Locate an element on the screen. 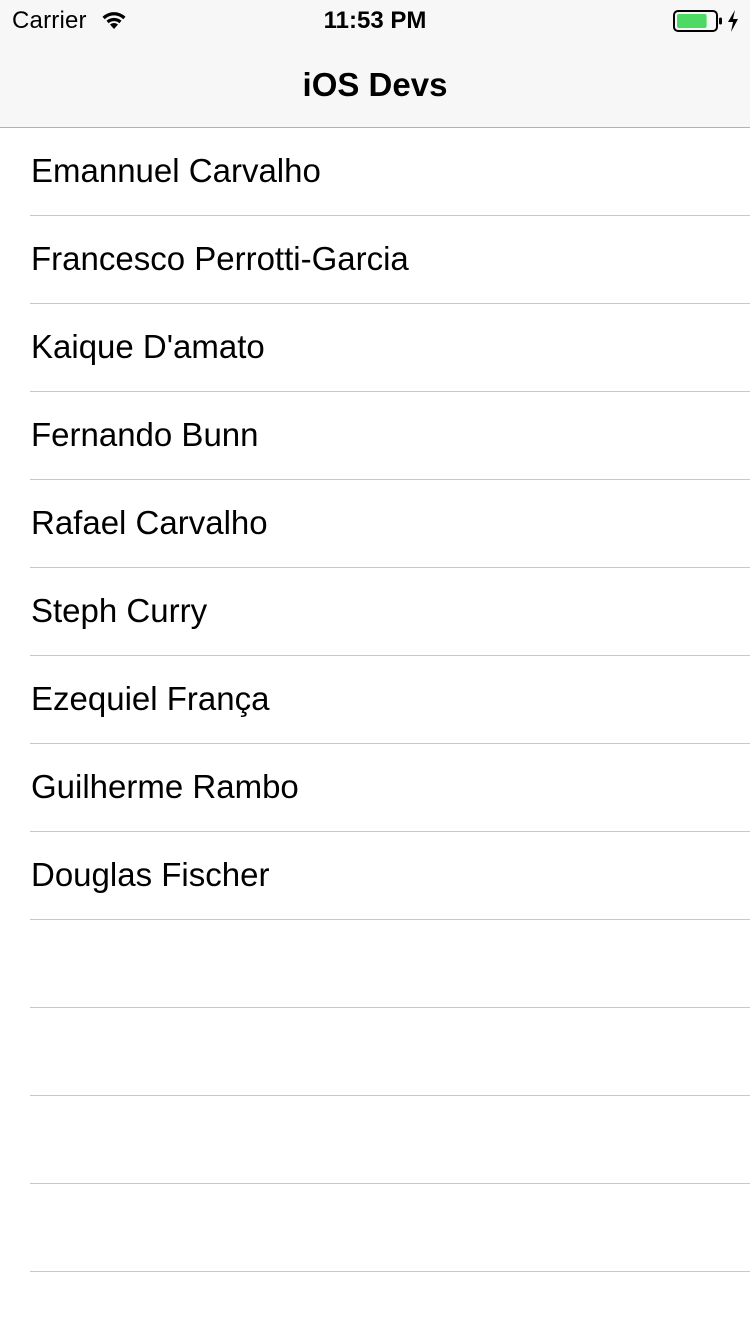 Image resolution: width=750 pixels, height=1334 pixels. table-row: Francesco Perrotti-Garcia is located at coordinates (375, 260).